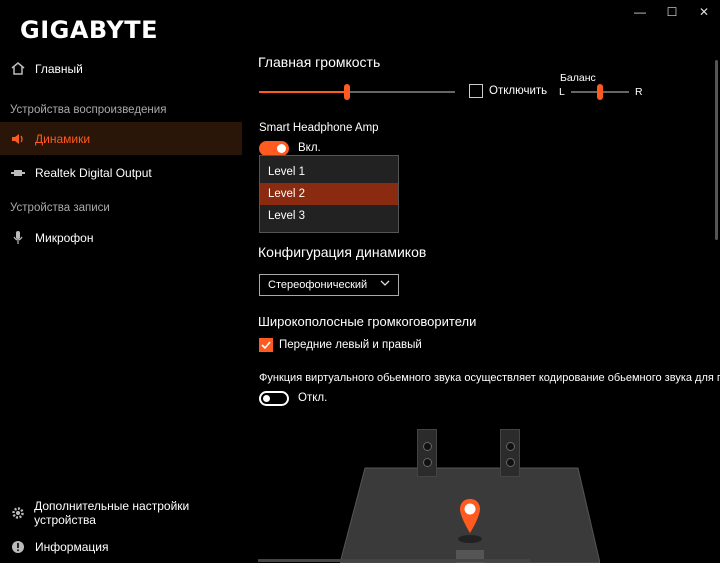 Image resolution: width=720 pixels, height=563 pixels. I want to click on gear-icon, so click(17, 513).